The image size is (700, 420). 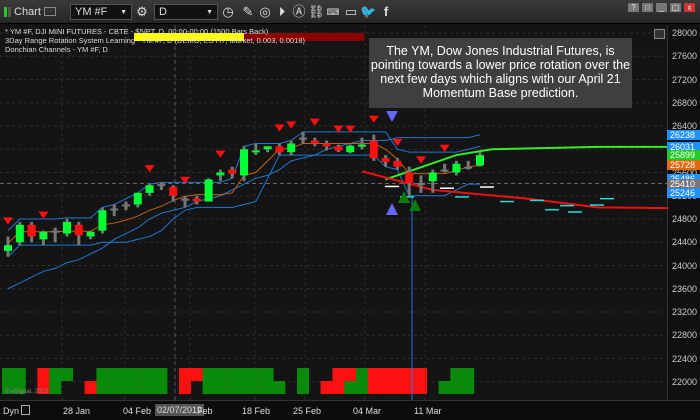 What do you see at coordinates (683, 135) in the screenshot?
I see `price-badge: 26238` at bounding box center [683, 135].